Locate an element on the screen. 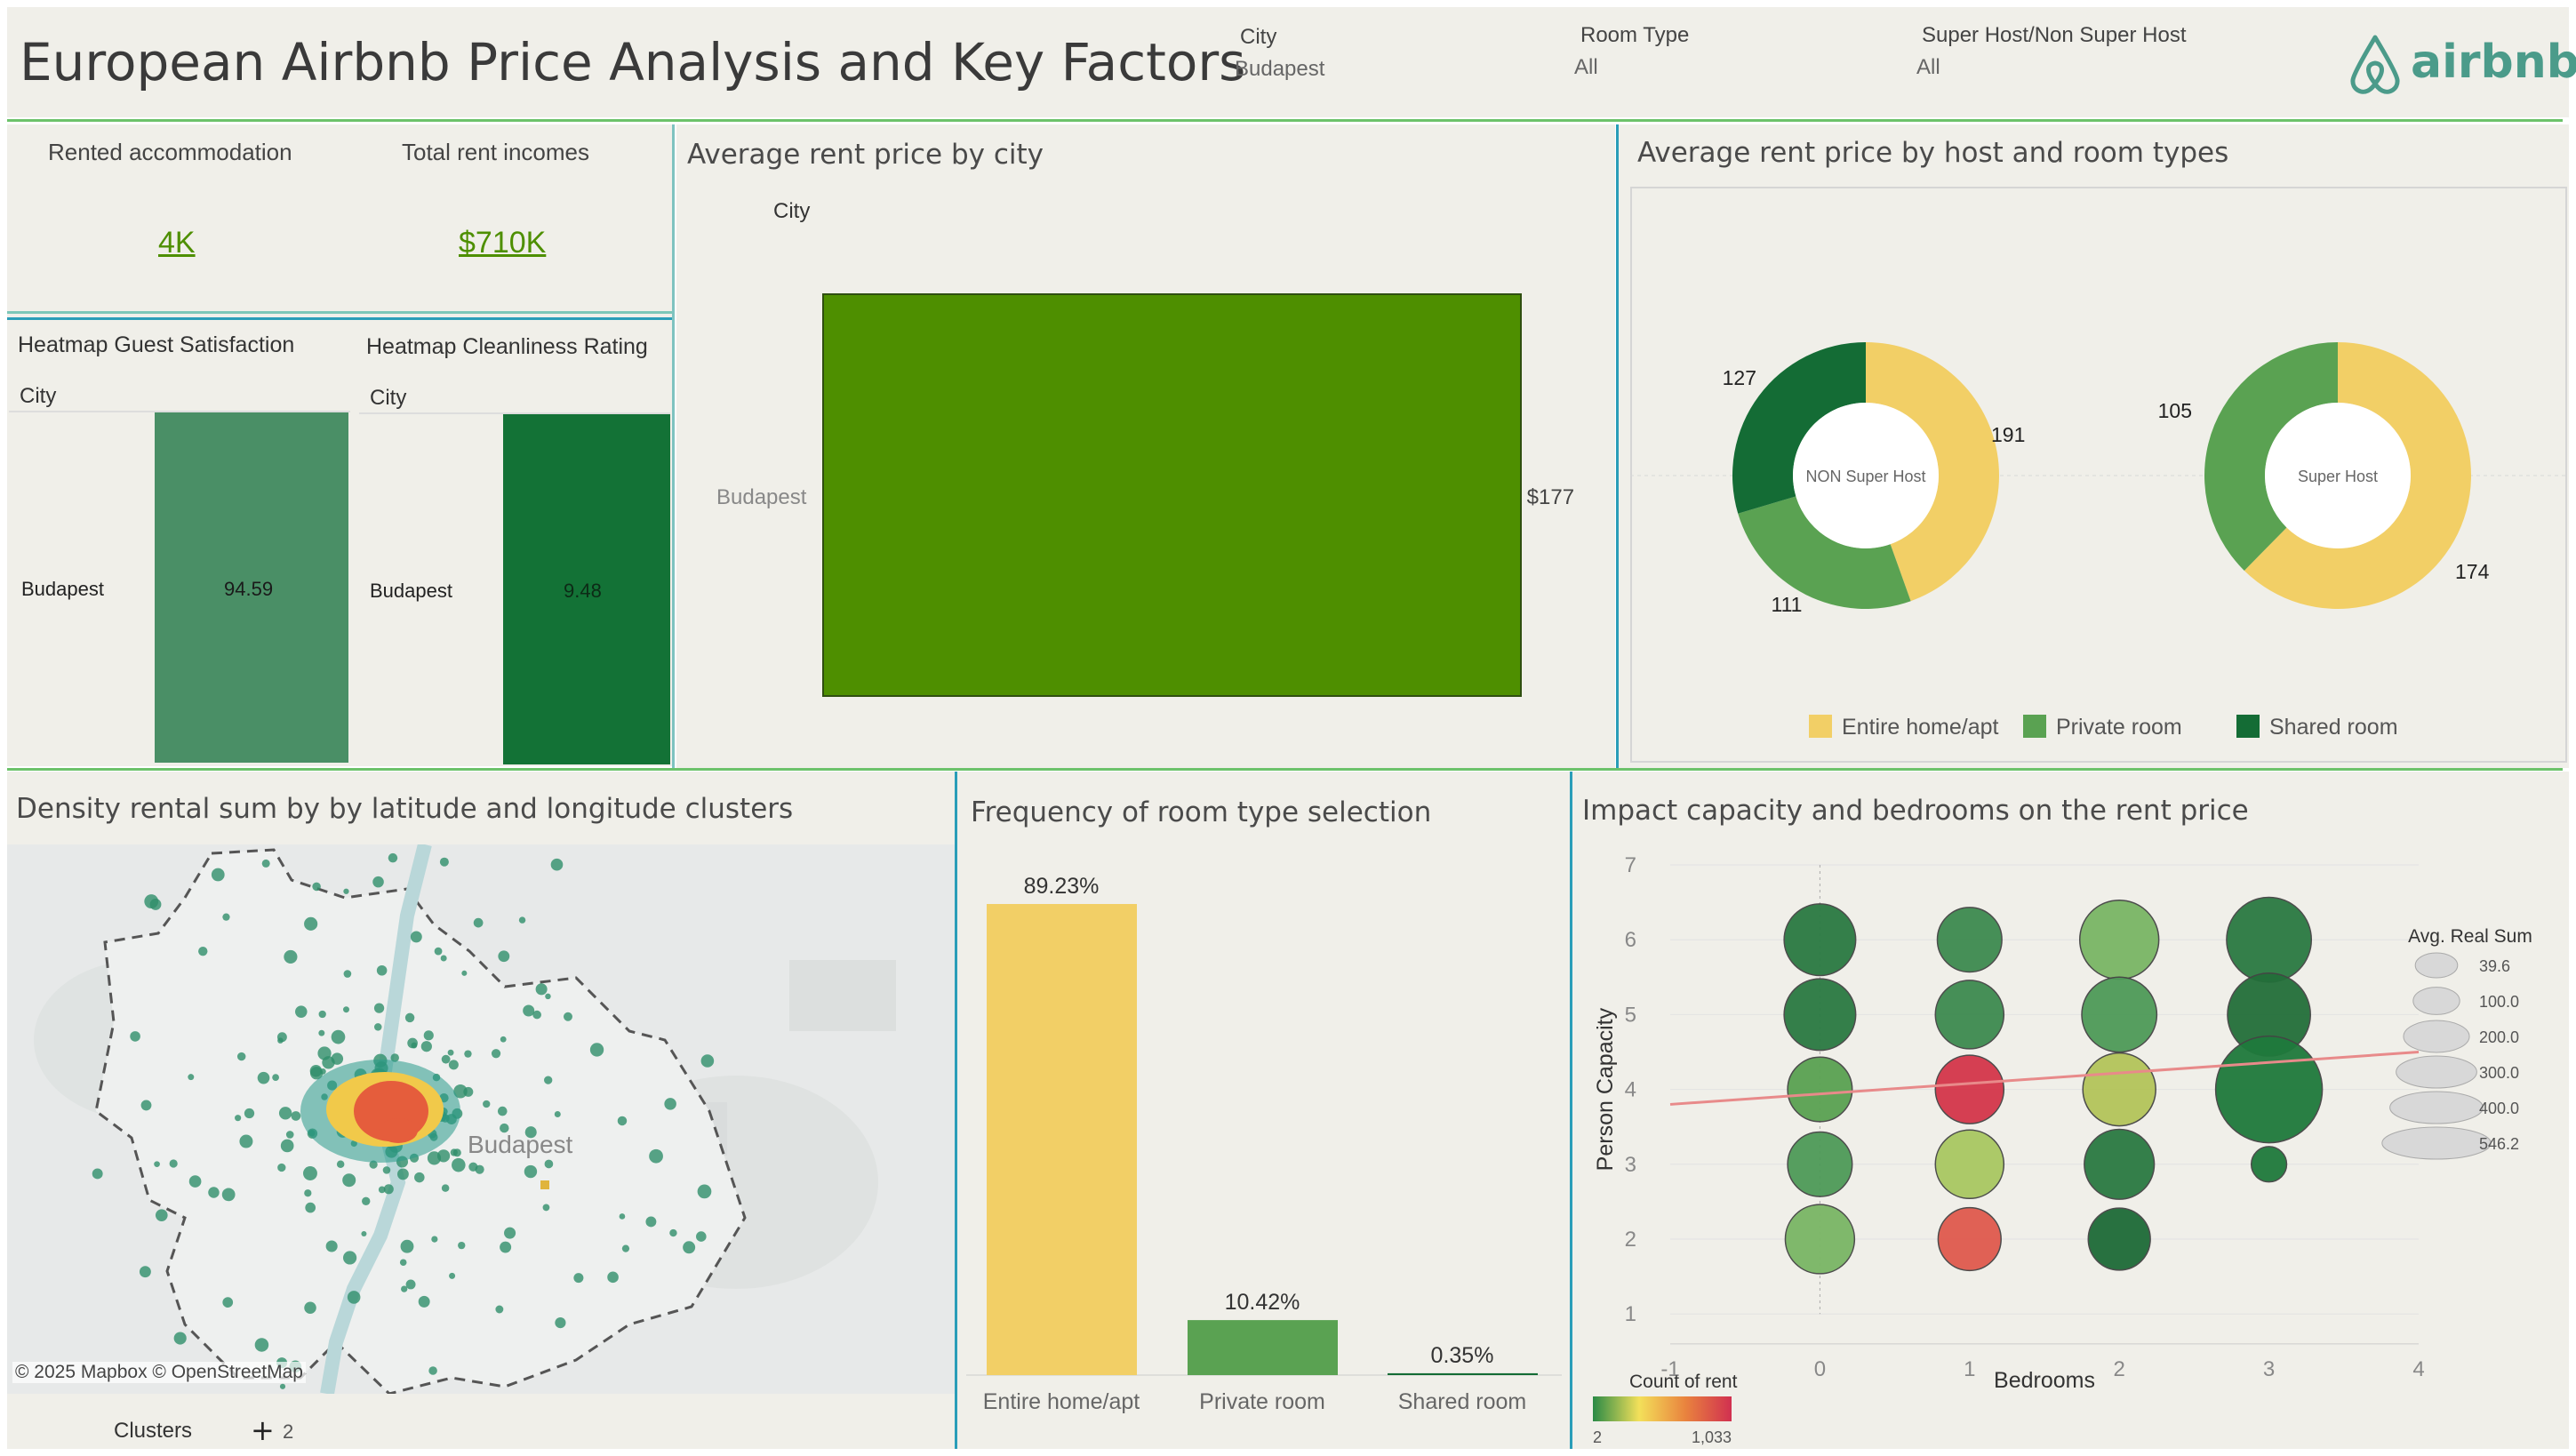 This screenshot has width=2576, height=1456. divider is located at coordinates (673, 446).